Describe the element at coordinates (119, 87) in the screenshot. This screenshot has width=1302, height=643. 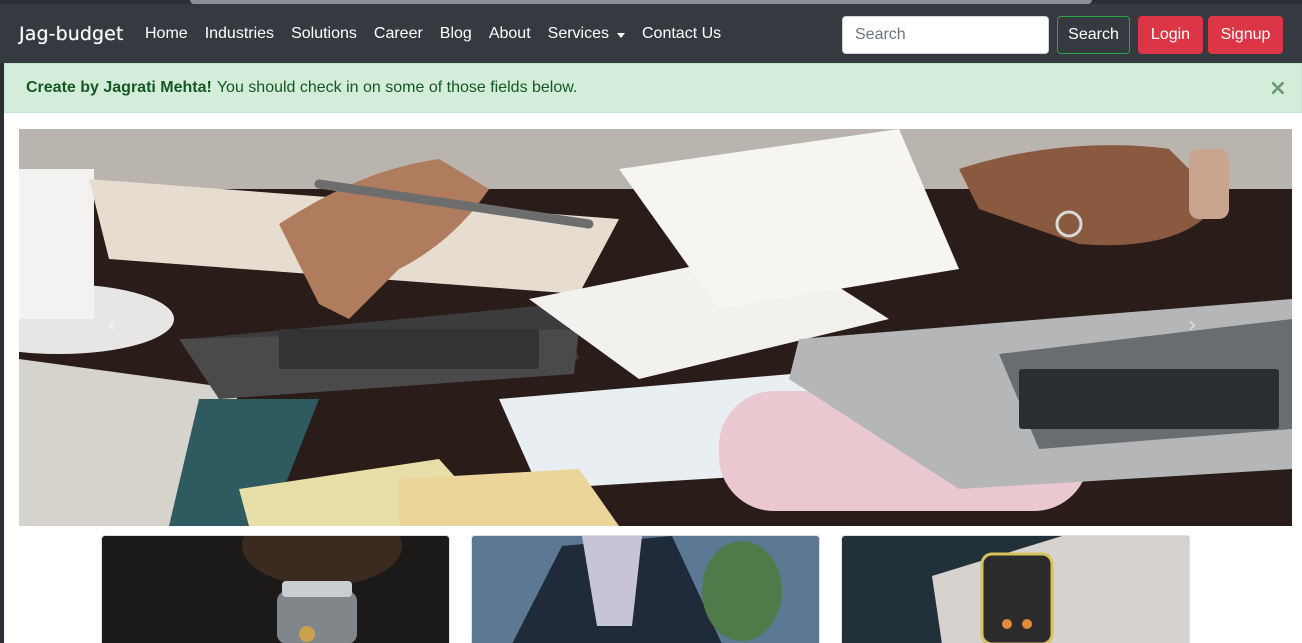
I see `alert-strong-text: Create by Jagrati Mehta!` at that location.